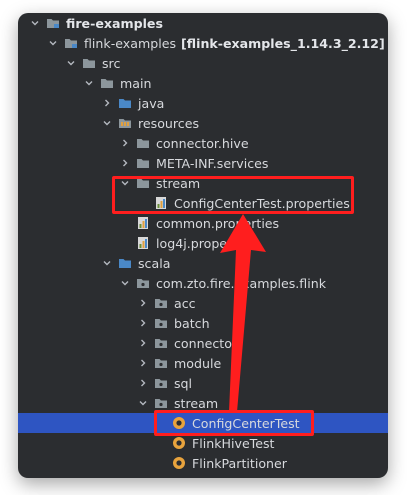 The image size is (407, 495). What do you see at coordinates (203, 263) in the screenshot?
I see `tree-row: scala` at bounding box center [203, 263].